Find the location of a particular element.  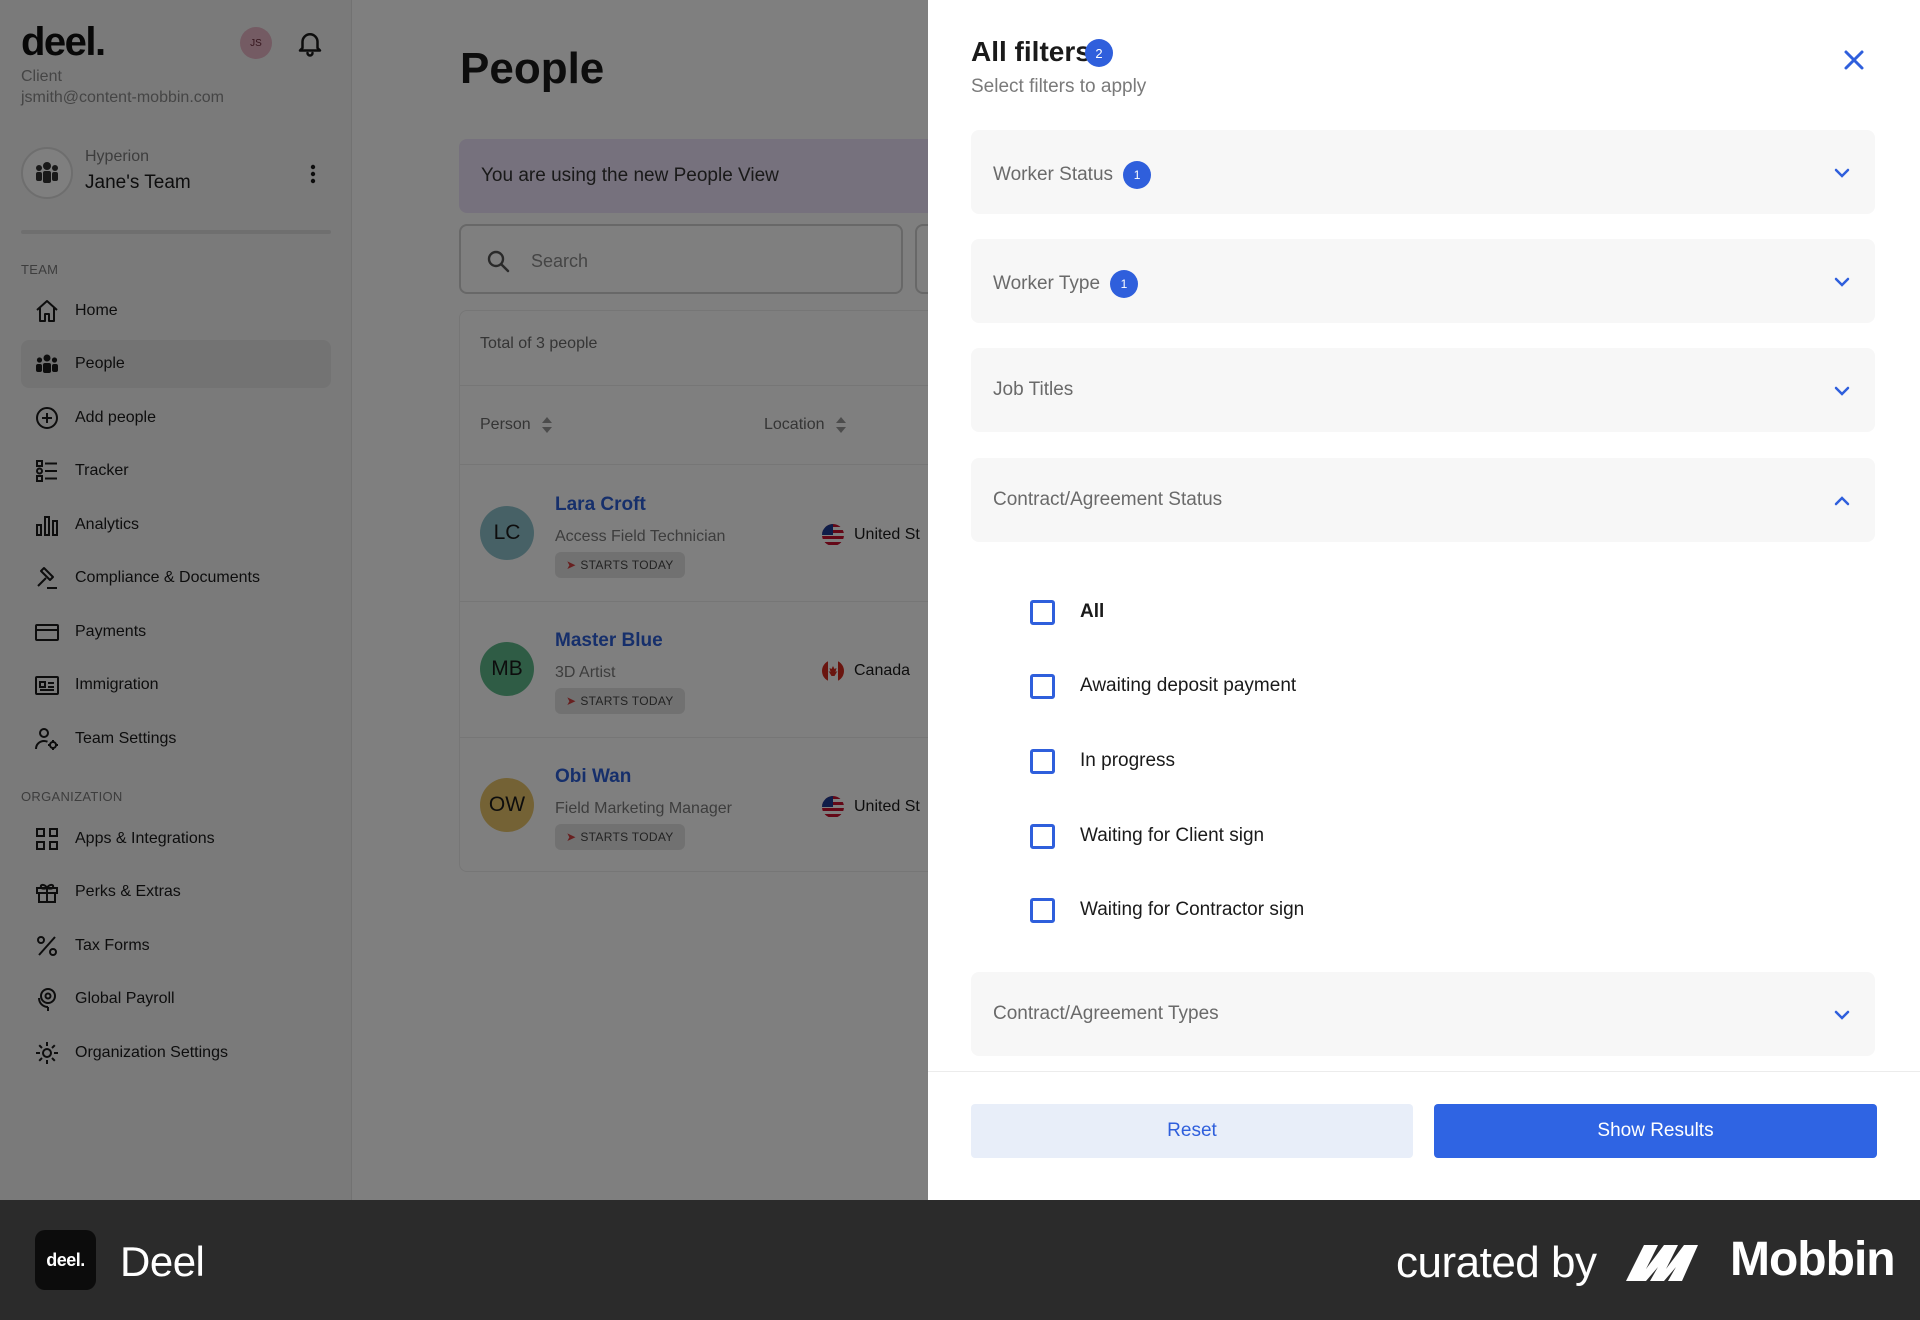

option-label: Waiting for Client sign is located at coordinates (1172, 835).